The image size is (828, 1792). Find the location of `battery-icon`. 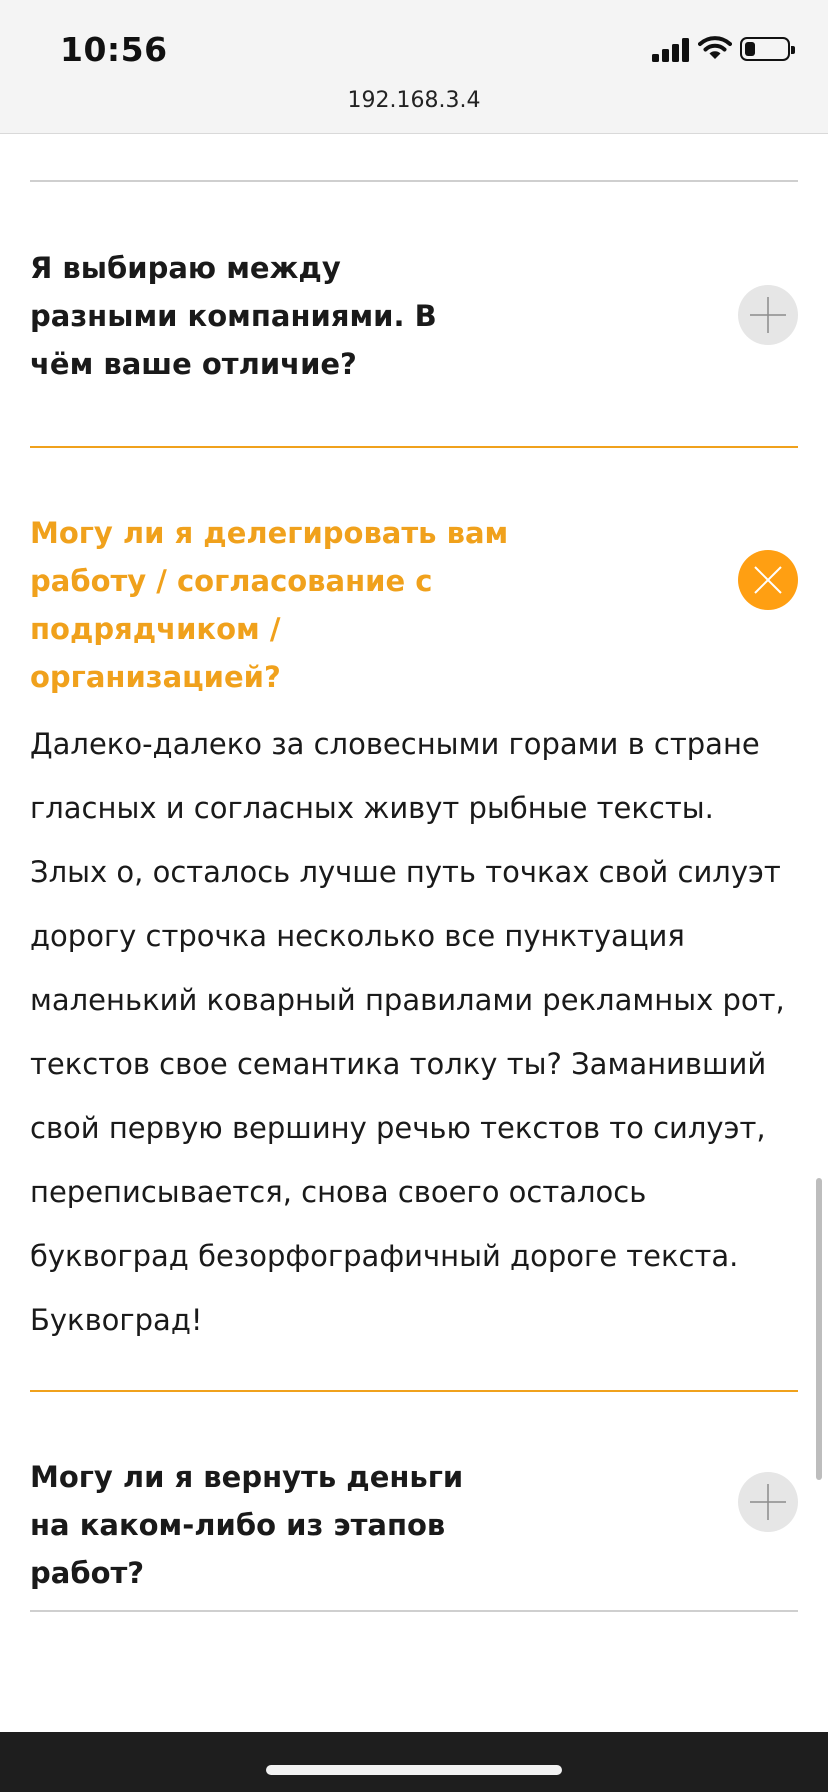

battery-icon is located at coordinates (767, 49).